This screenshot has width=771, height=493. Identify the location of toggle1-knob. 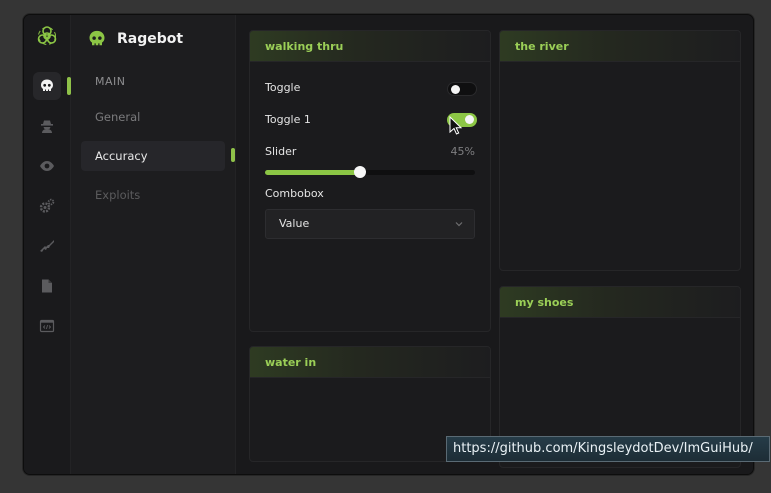
(469, 119).